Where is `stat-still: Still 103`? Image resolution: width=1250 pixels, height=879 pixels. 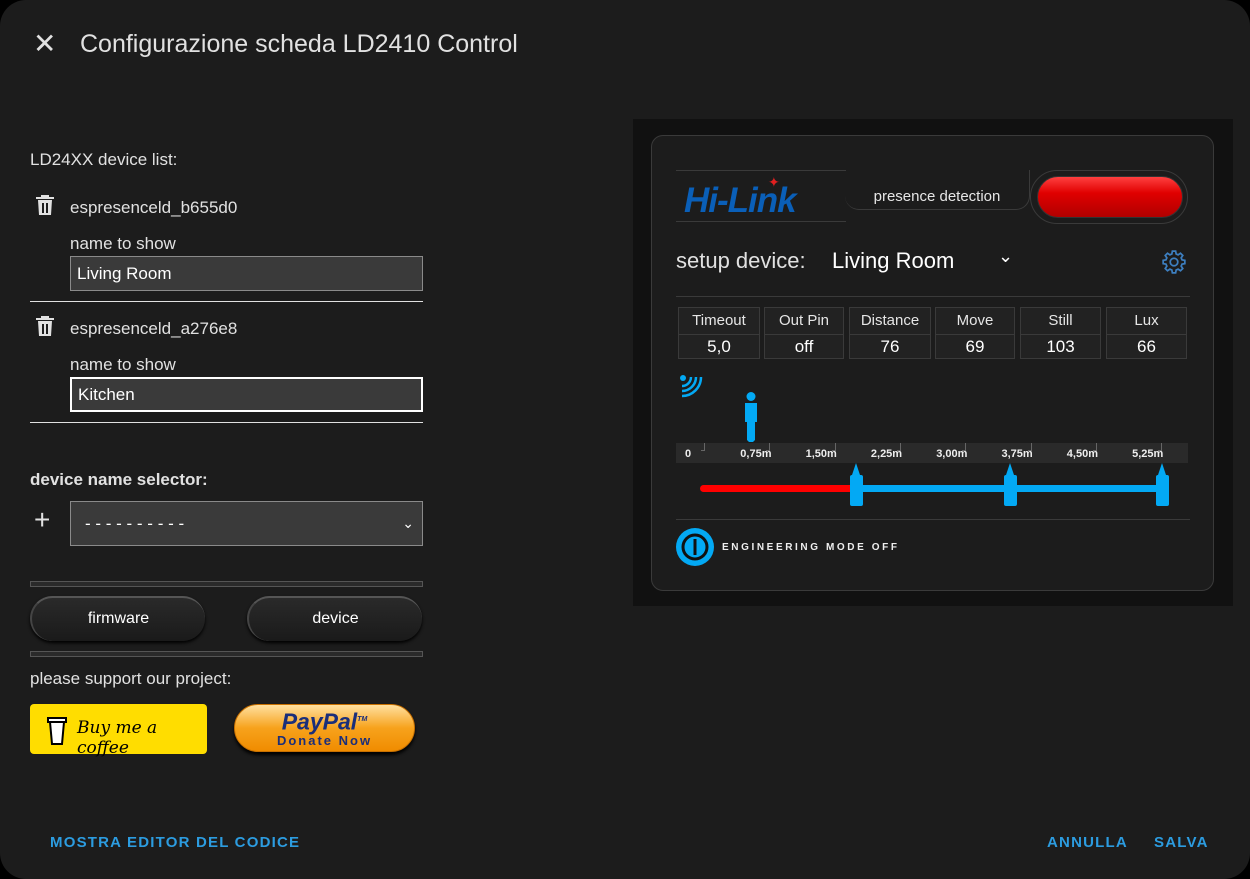 stat-still: Still 103 is located at coordinates (1060, 333).